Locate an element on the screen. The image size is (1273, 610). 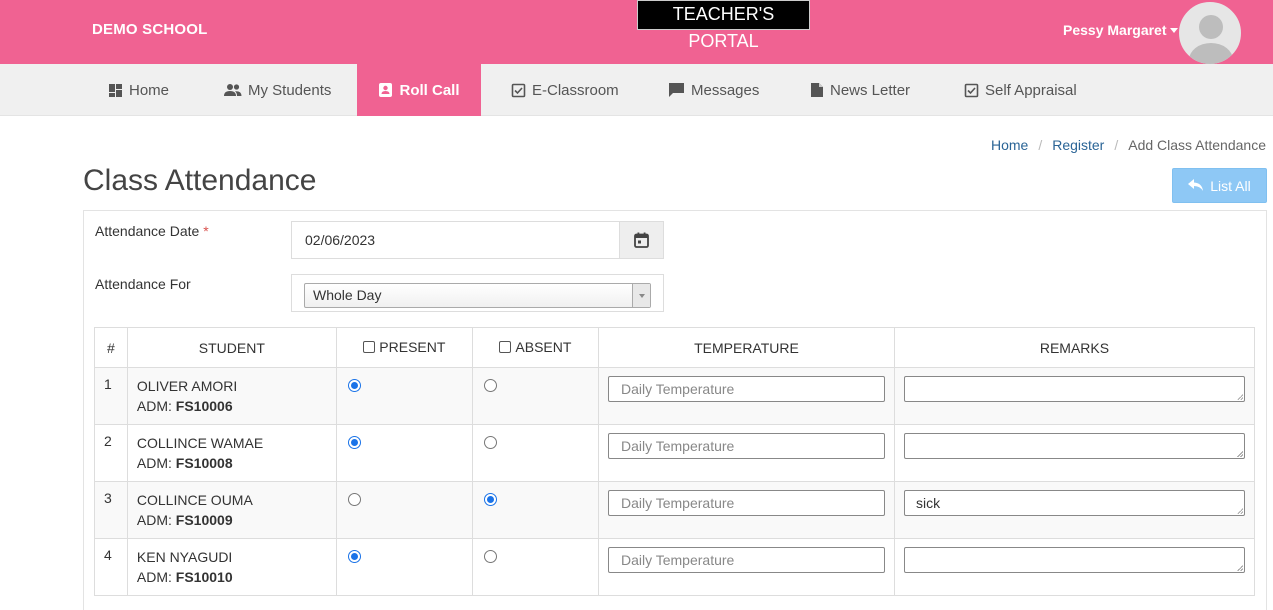
row-number: 2 is located at coordinates (111, 453).